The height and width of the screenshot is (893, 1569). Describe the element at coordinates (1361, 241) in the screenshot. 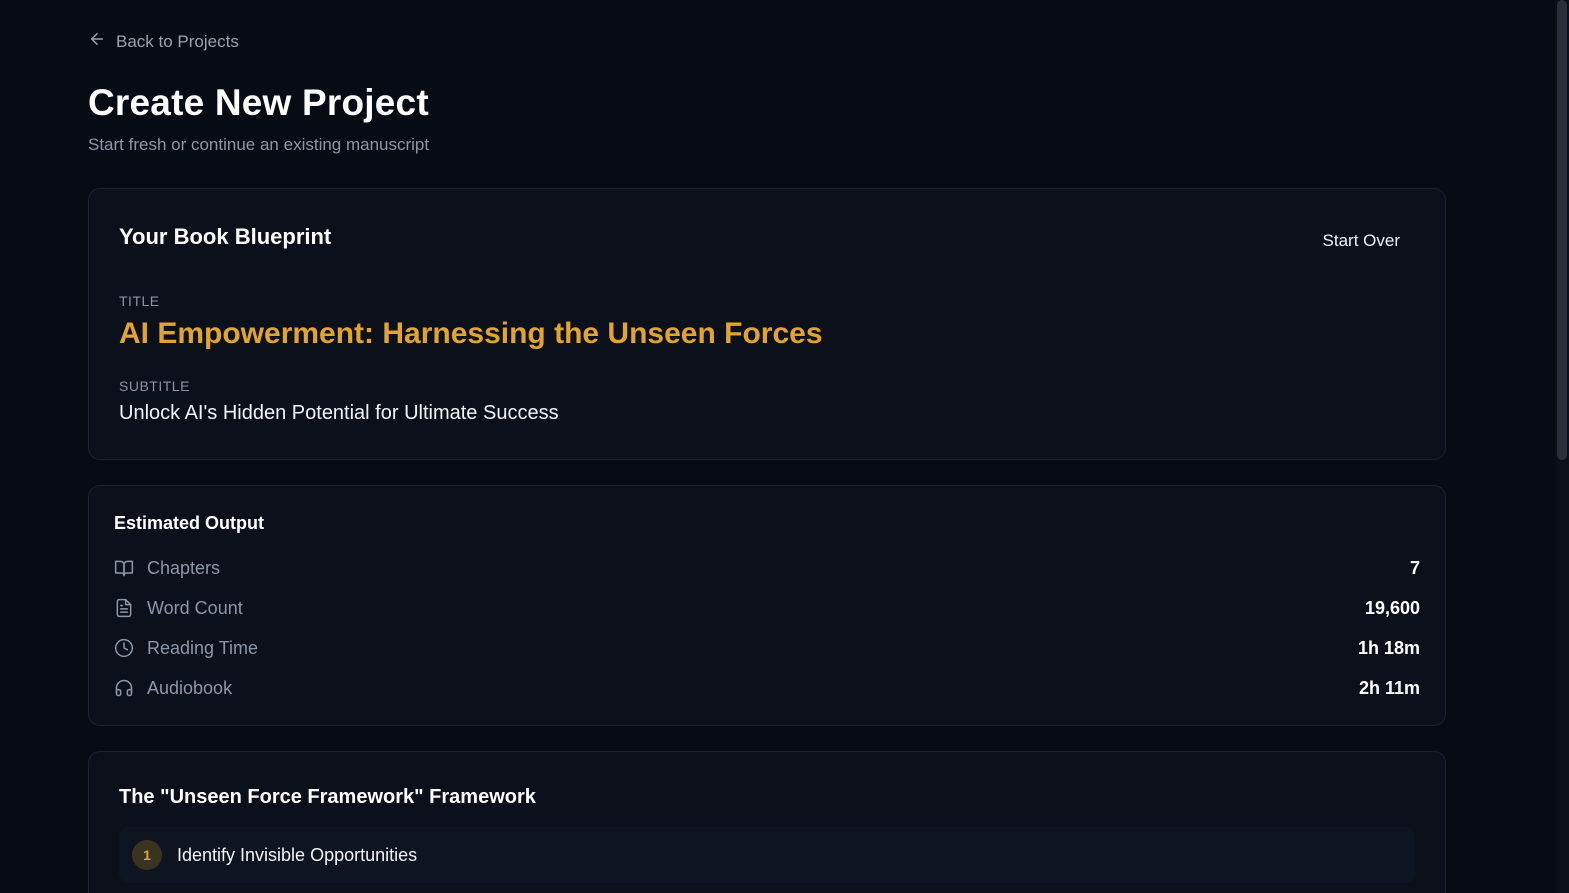

I see `start-over-button: Start Over` at that location.